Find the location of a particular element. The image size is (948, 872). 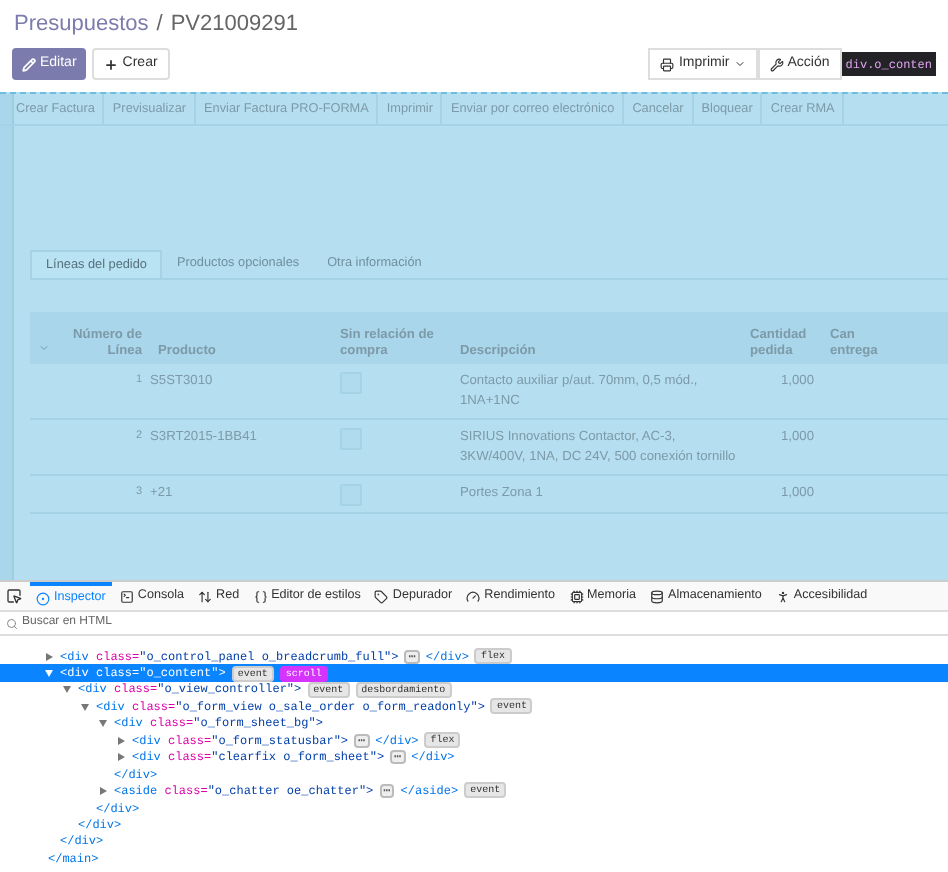

breadcrumb-link: Presupuestos is located at coordinates (81, 23).